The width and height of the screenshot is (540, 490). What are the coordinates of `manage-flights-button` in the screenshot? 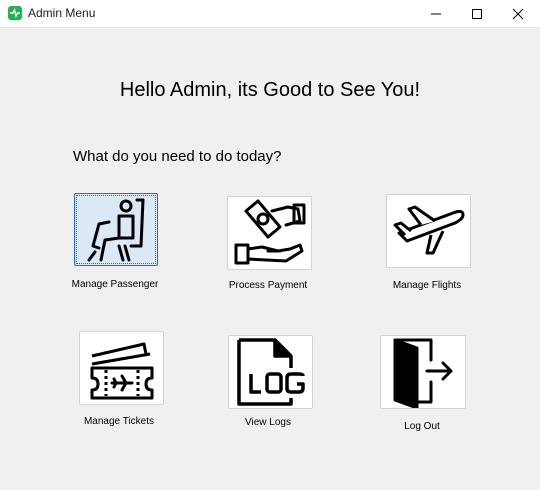 It's located at (428, 231).